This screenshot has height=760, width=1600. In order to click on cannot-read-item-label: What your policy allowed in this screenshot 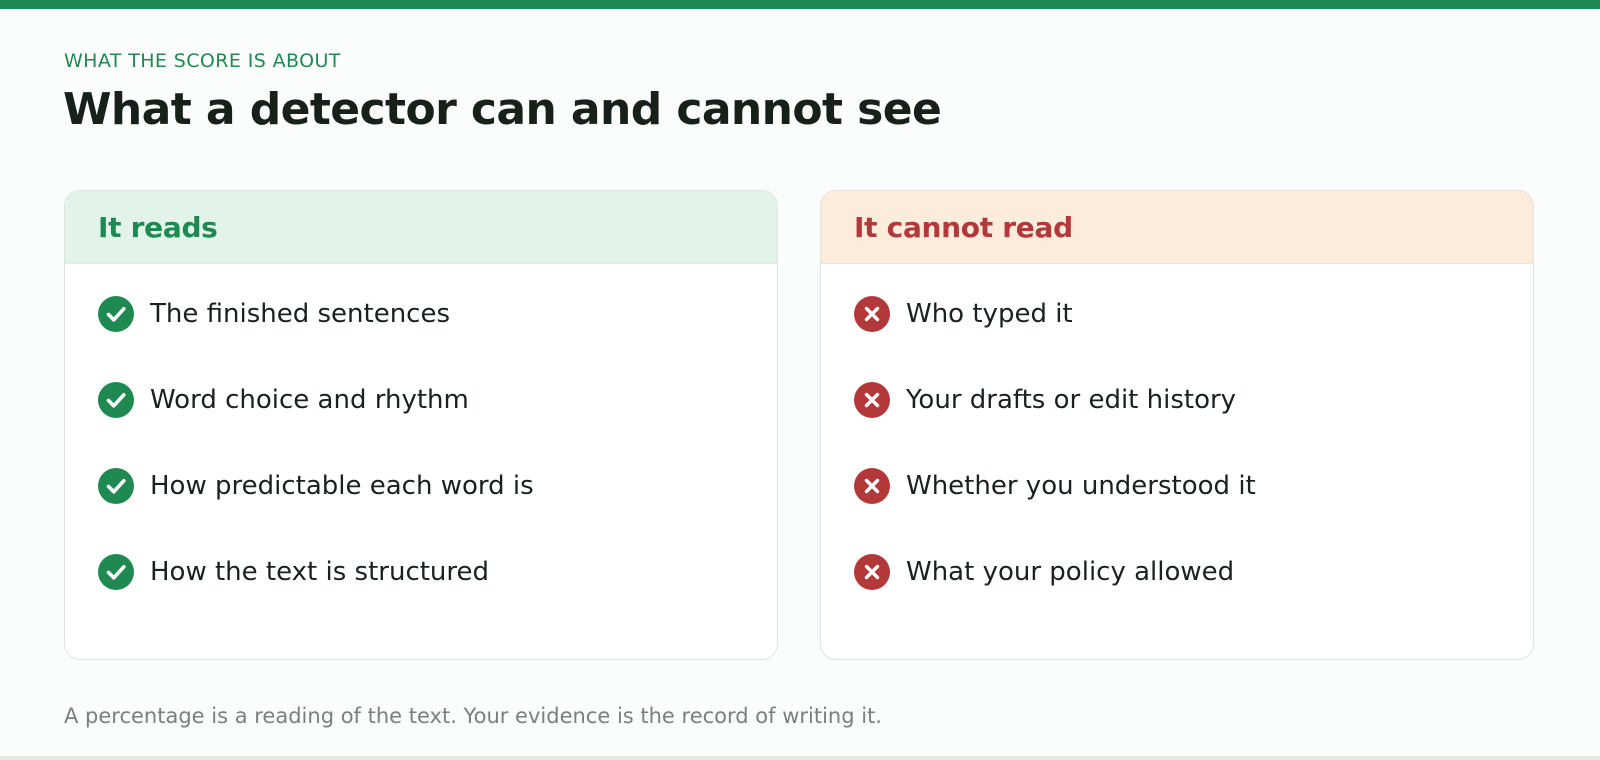, I will do `click(1070, 572)`.